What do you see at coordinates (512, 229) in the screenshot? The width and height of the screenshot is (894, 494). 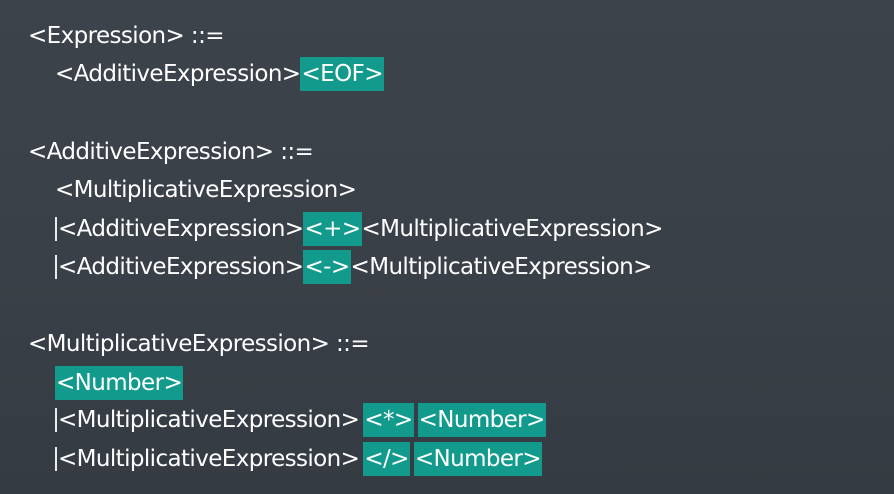 I see `additive-alt2-right: <MultiplicativeExpression>` at bounding box center [512, 229].